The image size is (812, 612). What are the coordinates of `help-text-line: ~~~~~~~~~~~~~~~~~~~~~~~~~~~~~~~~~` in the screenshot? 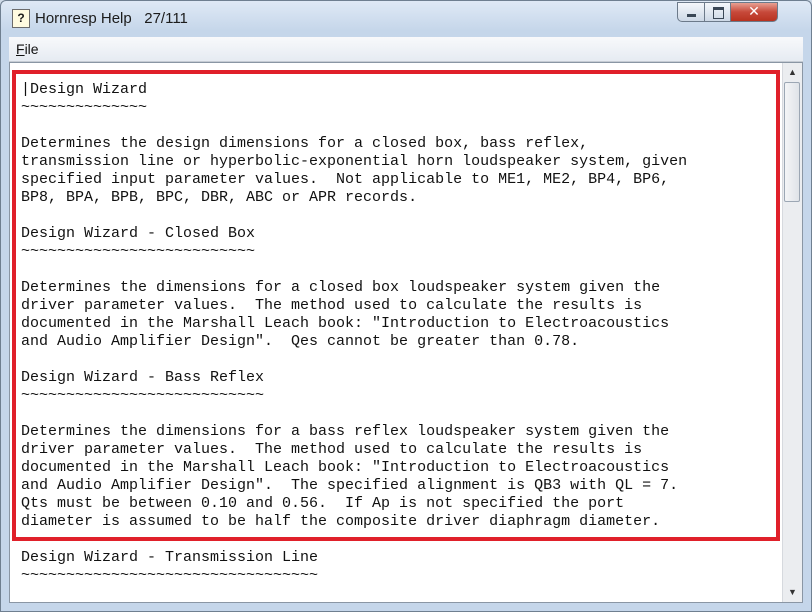 It's located at (170, 575).